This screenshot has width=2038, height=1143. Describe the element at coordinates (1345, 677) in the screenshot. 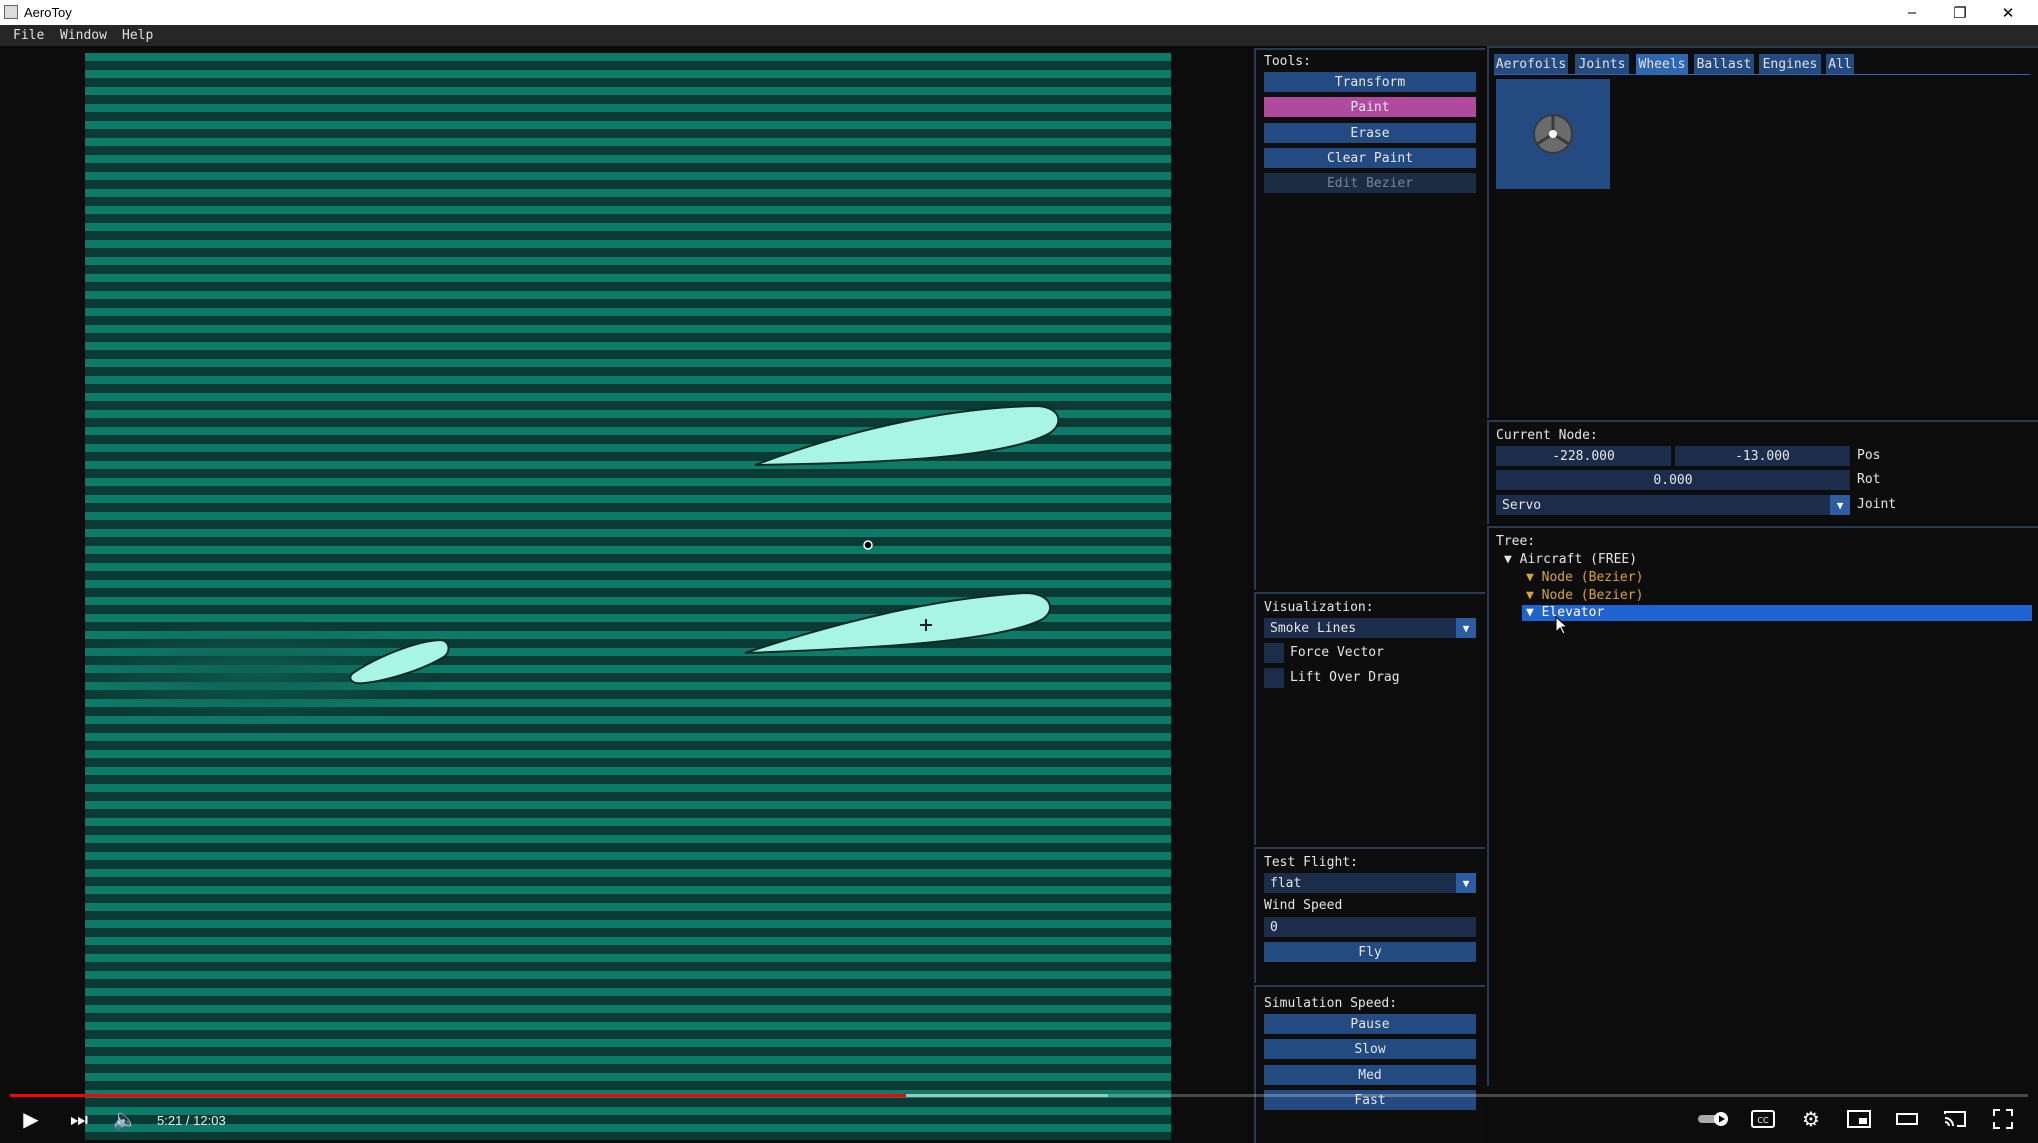

I see `lift-over-drag-label: Lift Over Drag` at that location.